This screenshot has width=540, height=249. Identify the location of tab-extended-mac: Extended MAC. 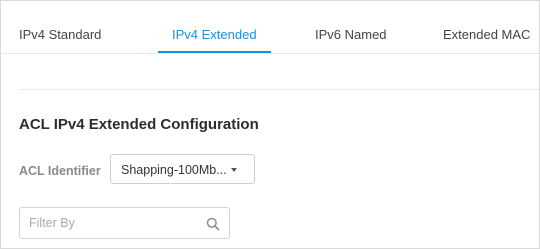
(486, 34).